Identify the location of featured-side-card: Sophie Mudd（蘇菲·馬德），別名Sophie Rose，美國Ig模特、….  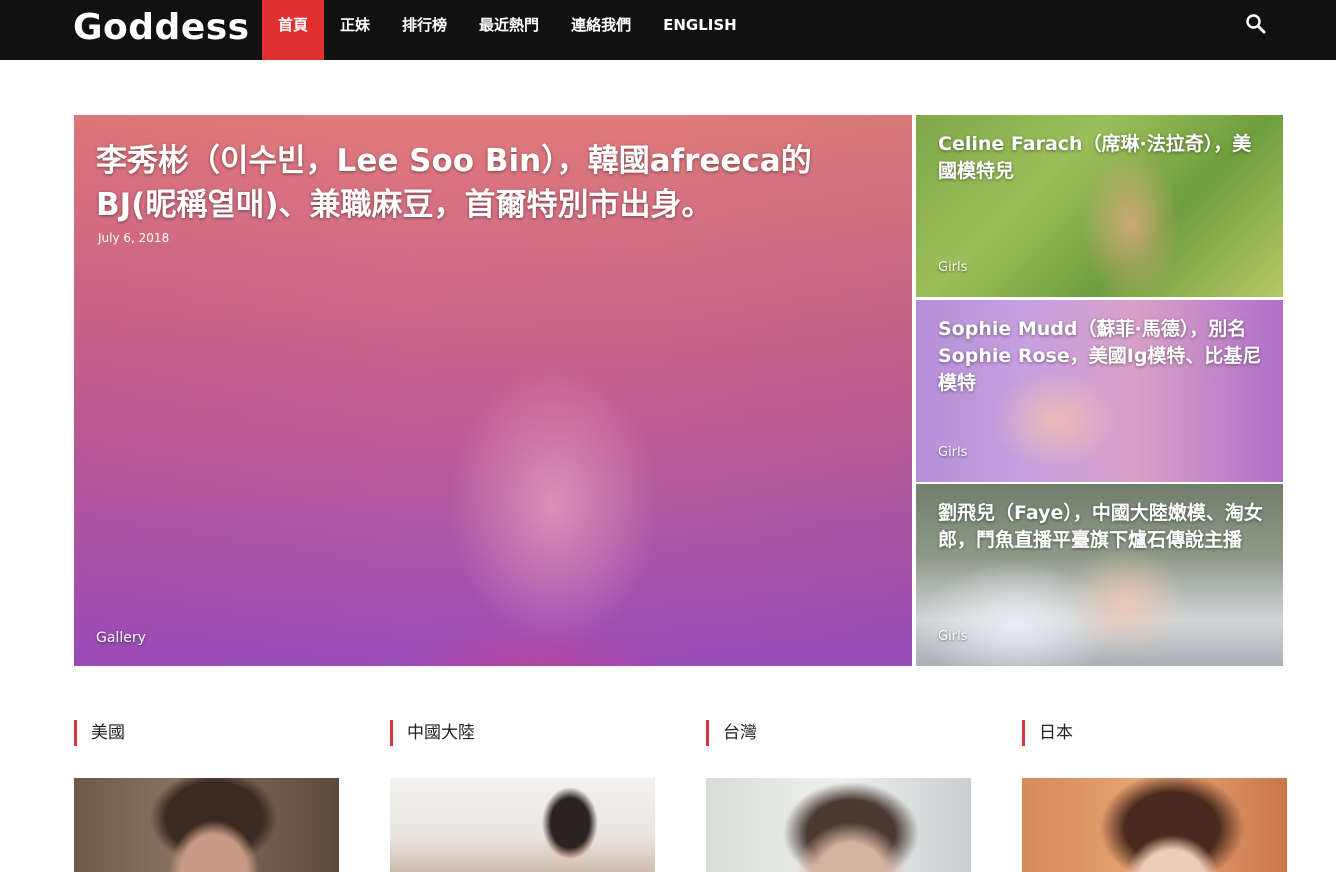
(1099, 391).